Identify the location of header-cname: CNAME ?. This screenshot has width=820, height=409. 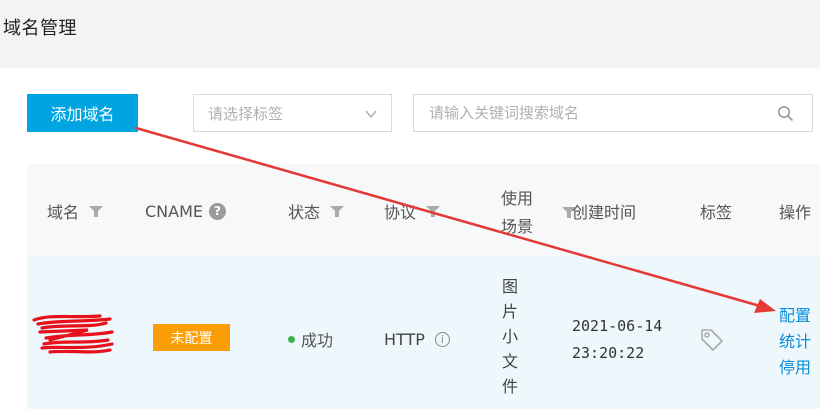
(185, 211).